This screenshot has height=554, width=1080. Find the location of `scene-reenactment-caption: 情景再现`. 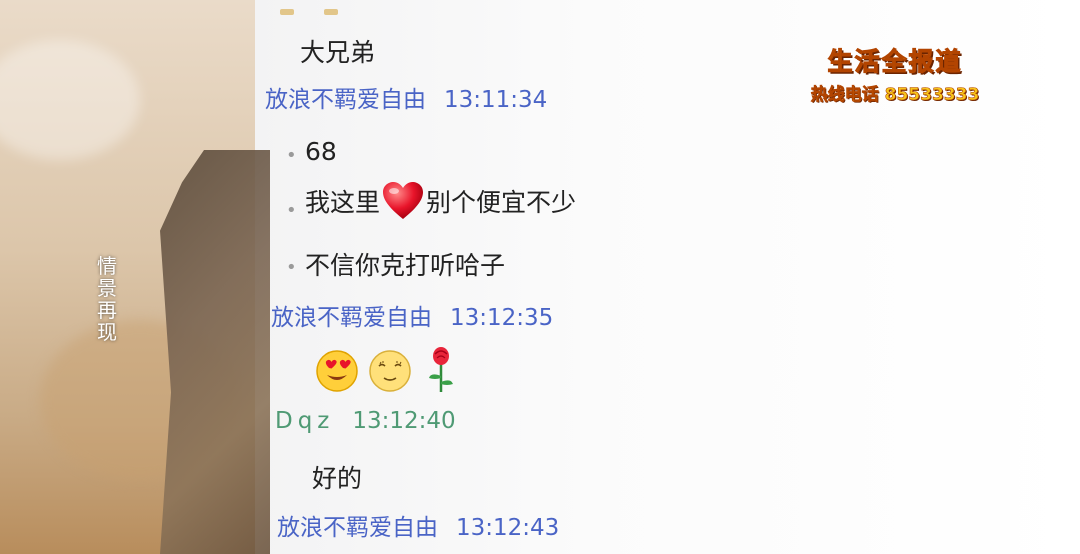

scene-reenactment-caption: 情景再现 is located at coordinates (107, 299).